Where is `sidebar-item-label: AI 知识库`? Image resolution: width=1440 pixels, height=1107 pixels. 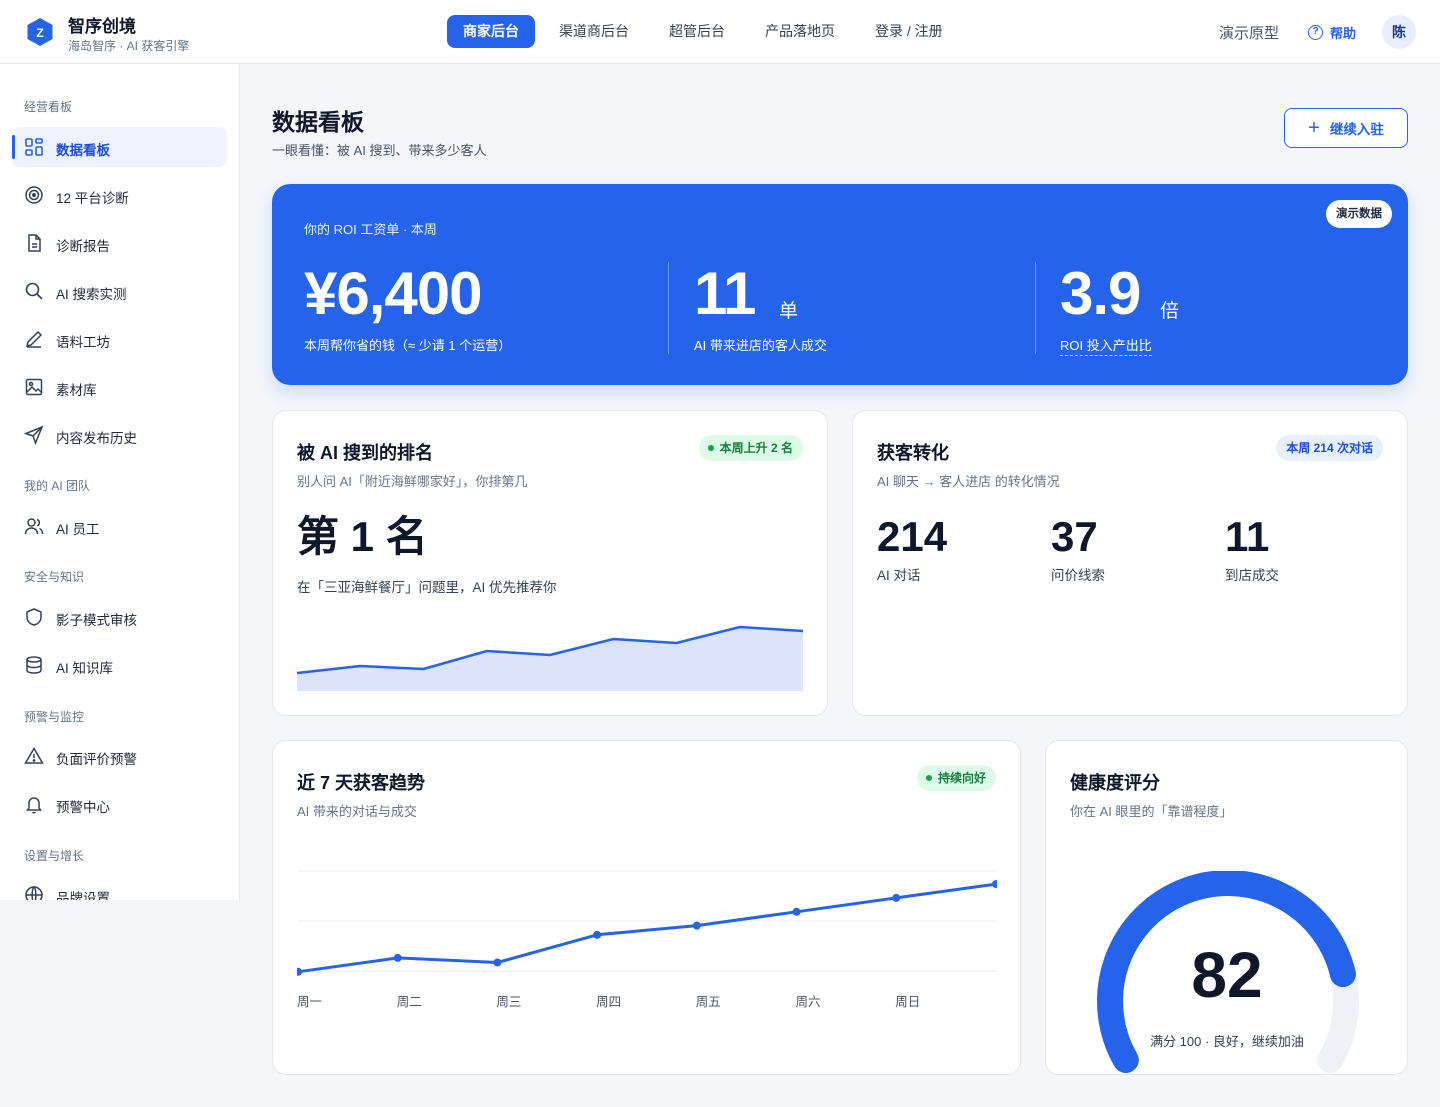 sidebar-item-label: AI 知识库 is located at coordinates (85, 668).